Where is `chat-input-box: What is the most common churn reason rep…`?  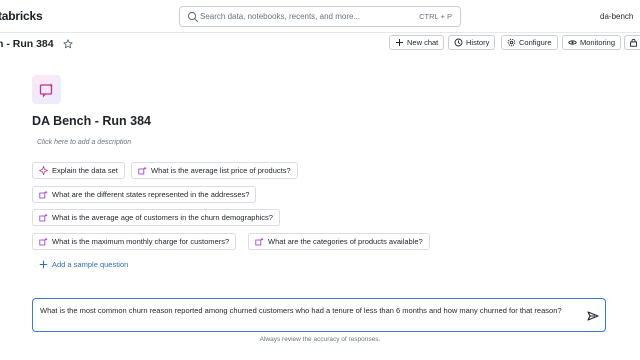
chat-input-box: What is the most common churn reason rep… is located at coordinates (319, 315).